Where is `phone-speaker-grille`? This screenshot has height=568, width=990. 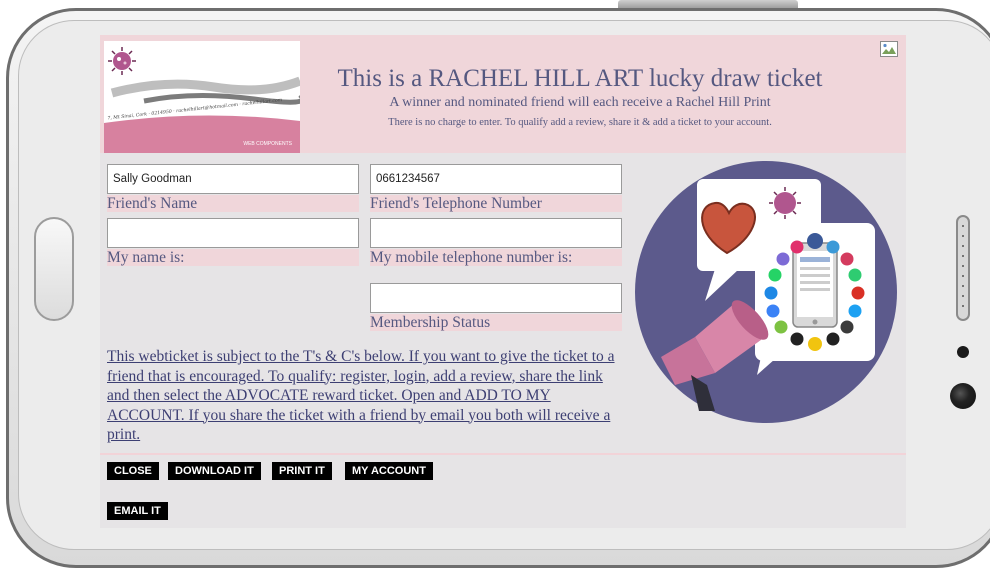
phone-speaker-grille is located at coordinates (963, 268).